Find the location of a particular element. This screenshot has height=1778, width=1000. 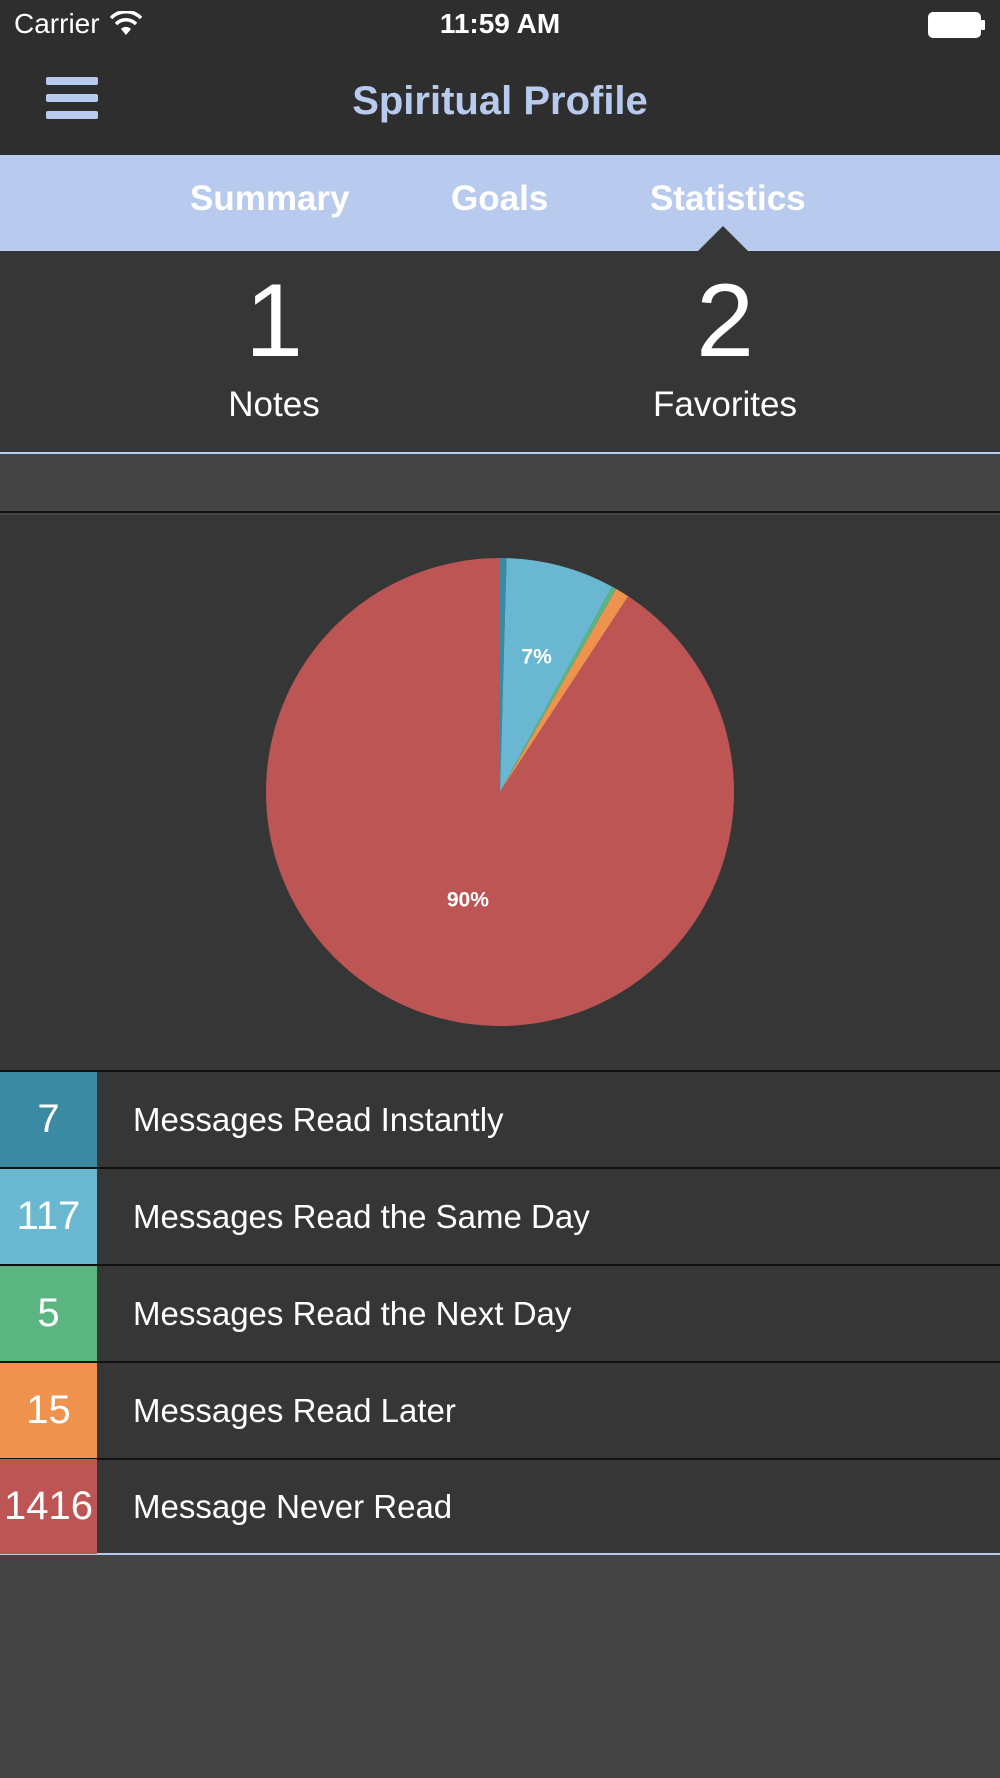

favorites-count-value: 2 is located at coordinates (725, 321).